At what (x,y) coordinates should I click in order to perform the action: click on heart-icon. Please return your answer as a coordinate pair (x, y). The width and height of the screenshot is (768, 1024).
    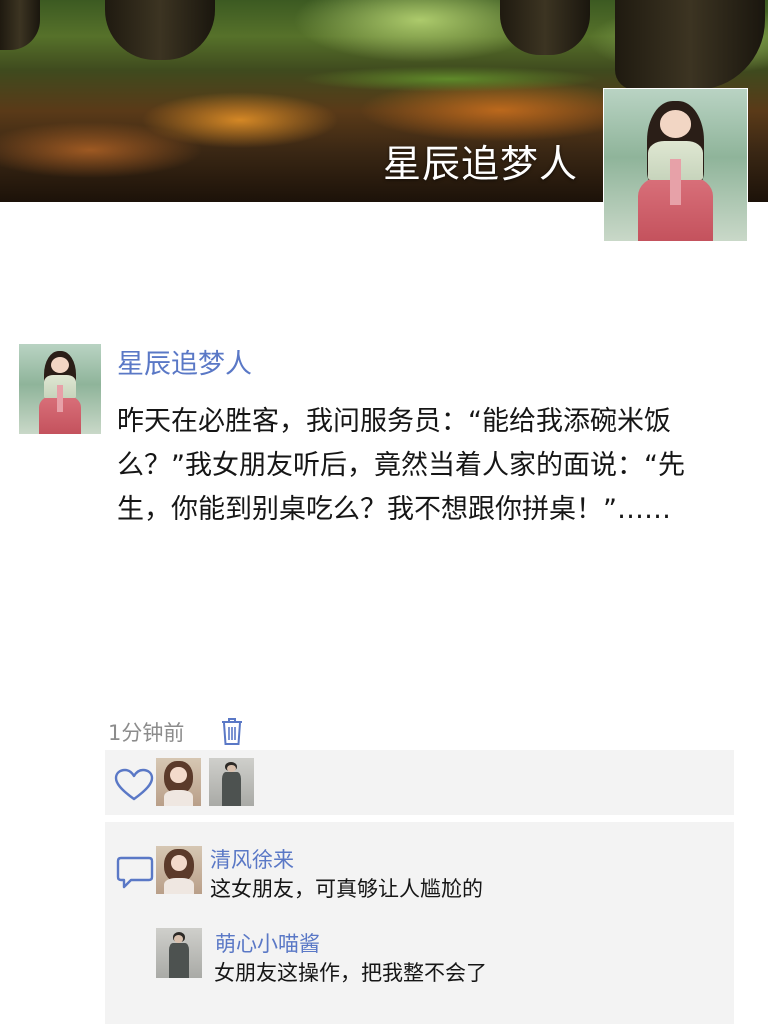
    Looking at the image, I should click on (134, 785).